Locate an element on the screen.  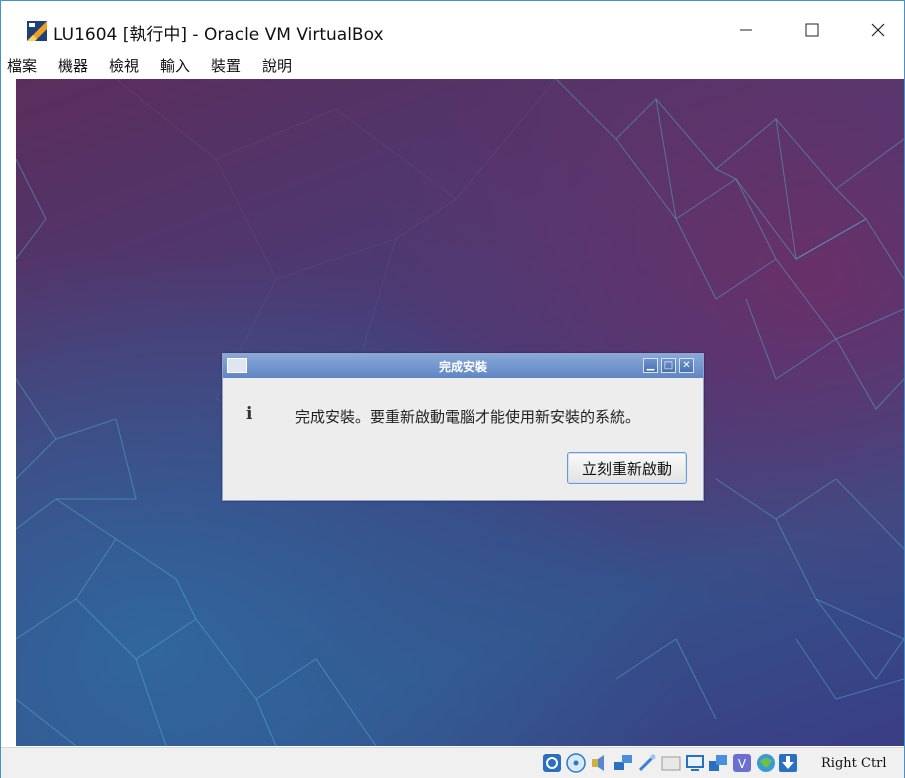
maximize-icon: □ is located at coordinates (668, 365).